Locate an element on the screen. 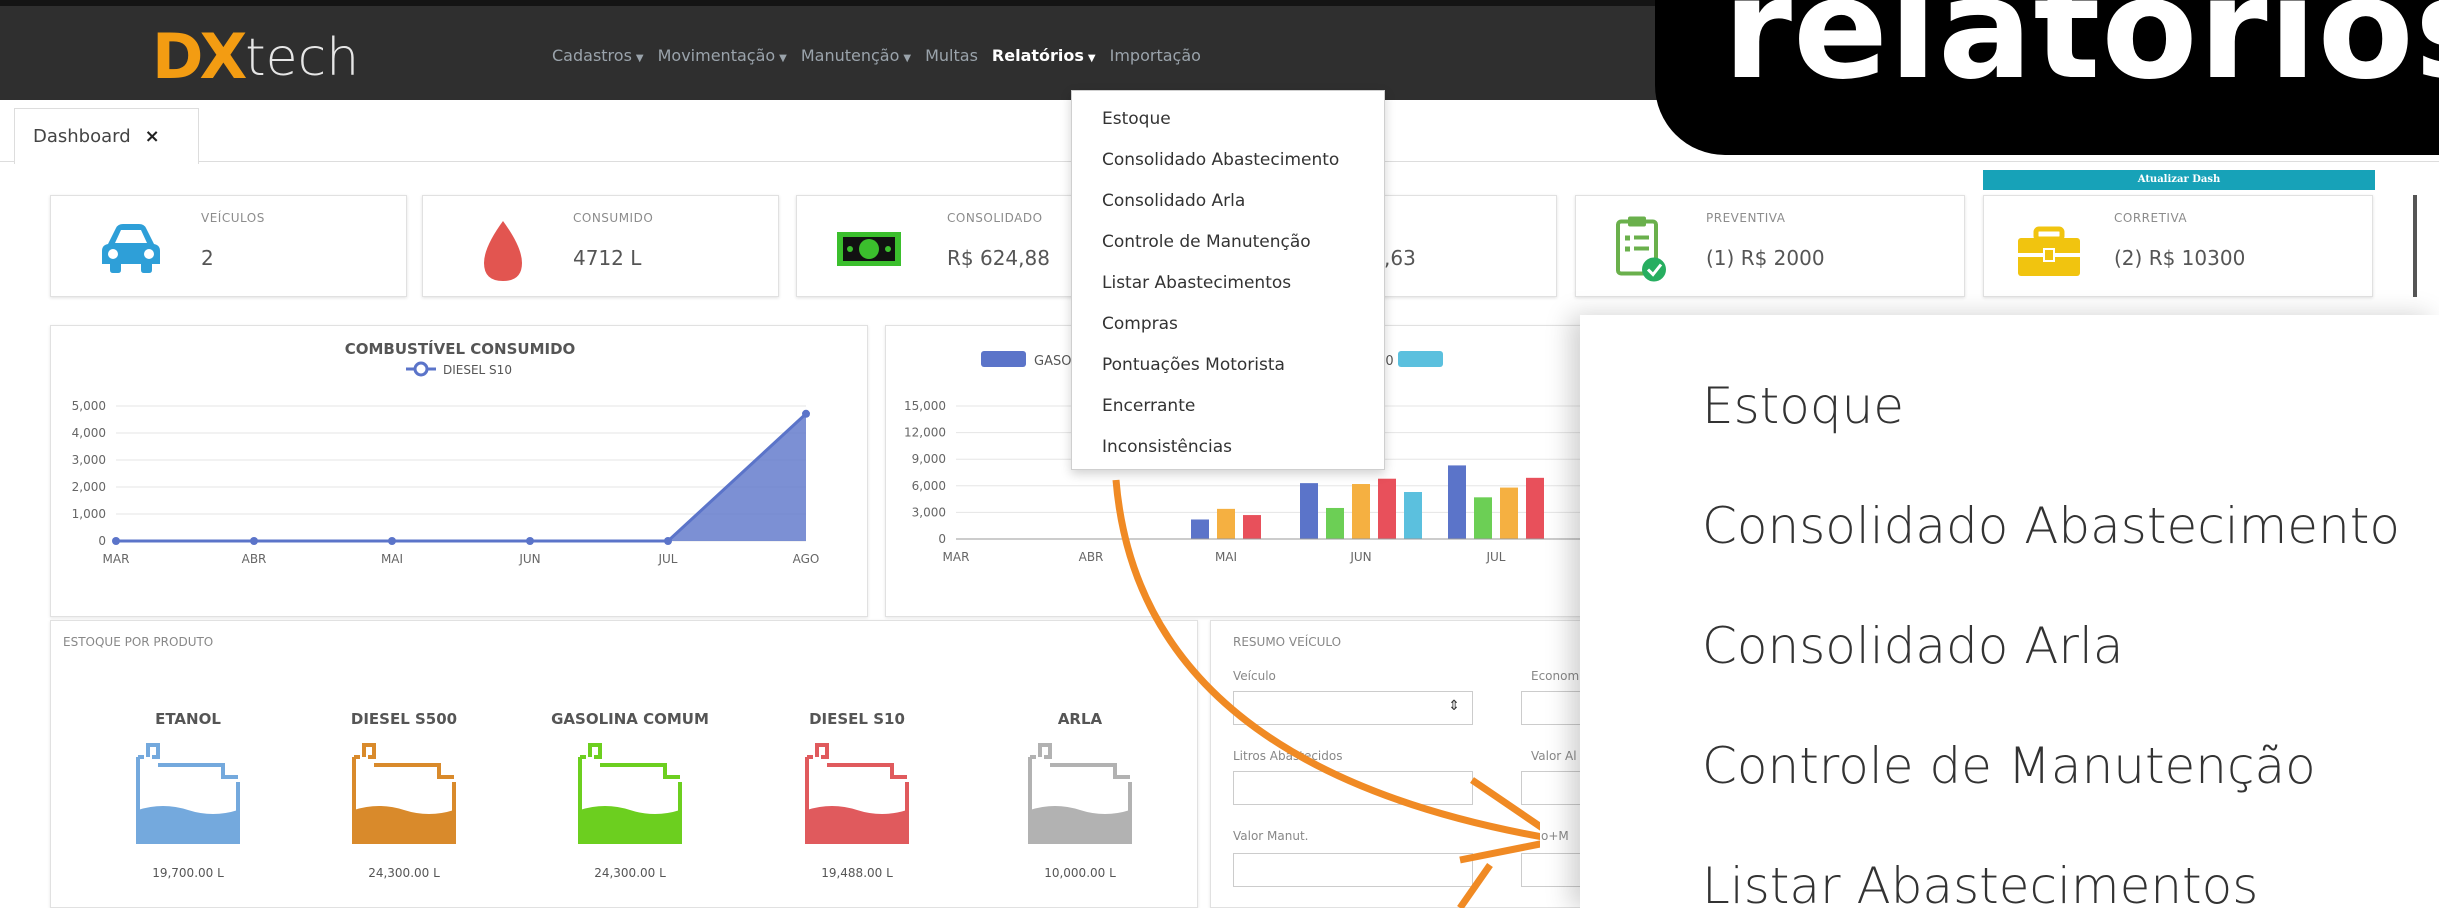  legend-swatch is located at coordinates (1420, 359).